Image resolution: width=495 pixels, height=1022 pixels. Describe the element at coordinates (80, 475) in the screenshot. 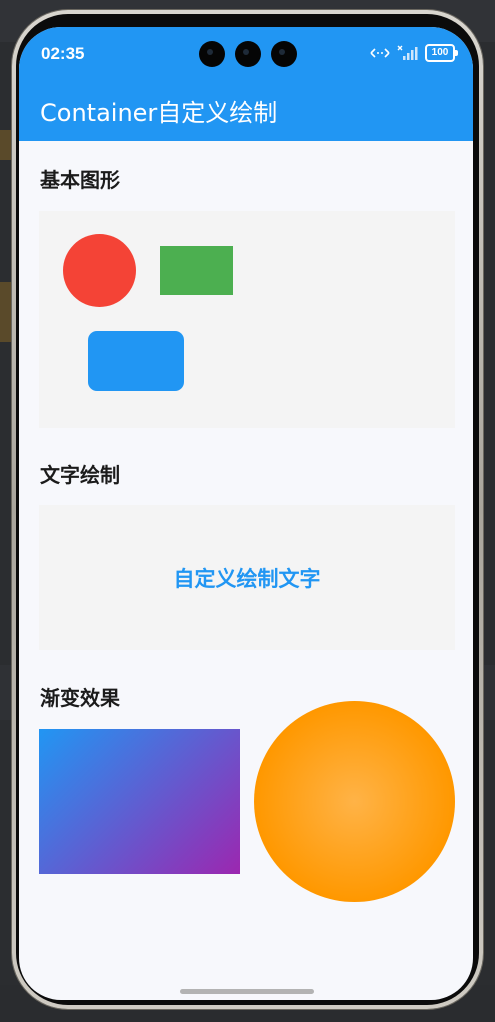

I see `section-title-text-drawing: 文字绘制` at that location.